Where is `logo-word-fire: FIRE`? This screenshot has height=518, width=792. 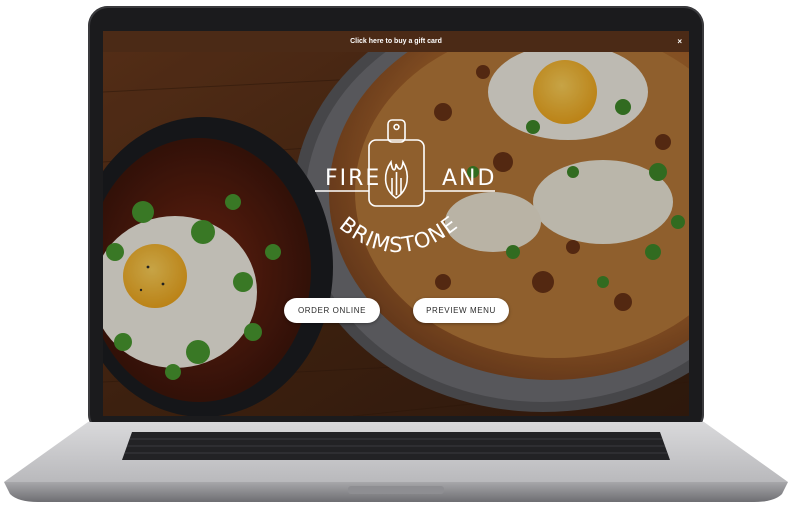 logo-word-fire: FIRE is located at coordinates (353, 178).